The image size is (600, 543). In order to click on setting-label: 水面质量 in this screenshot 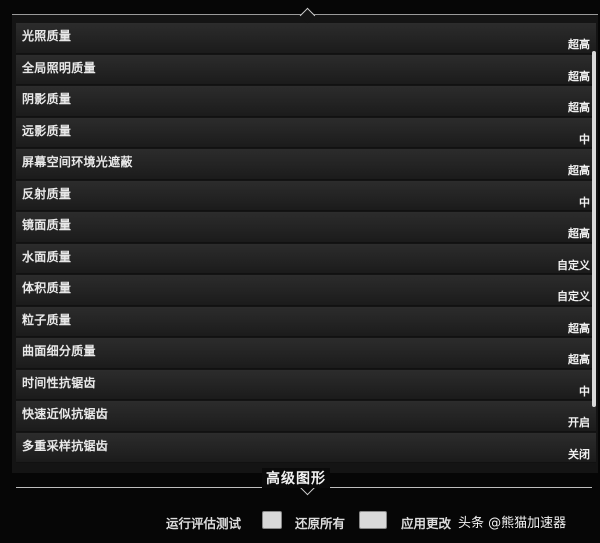, I will do `click(47, 256)`.